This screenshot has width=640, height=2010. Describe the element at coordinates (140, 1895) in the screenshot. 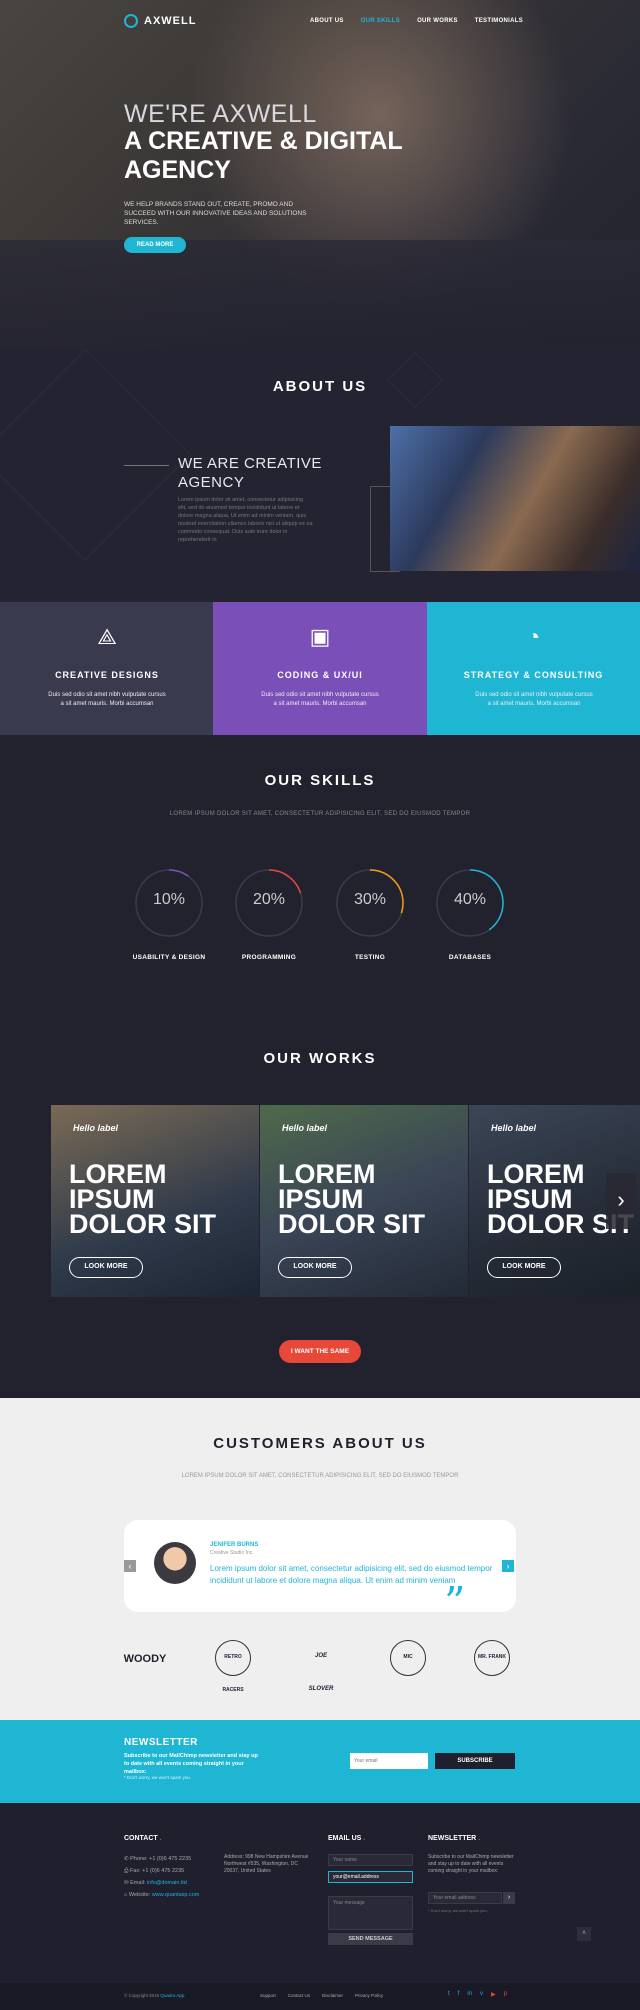

I see `website-label: Website:` at that location.